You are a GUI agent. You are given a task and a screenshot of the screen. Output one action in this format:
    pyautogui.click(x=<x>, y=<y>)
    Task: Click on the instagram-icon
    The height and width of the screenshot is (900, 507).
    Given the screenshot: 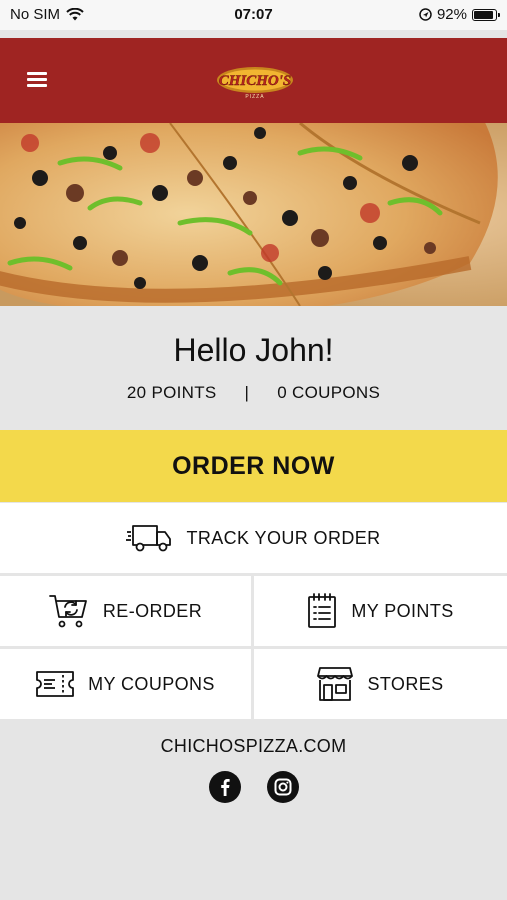 What is the action you would take?
    pyautogui.click(x=282, y=787)
    